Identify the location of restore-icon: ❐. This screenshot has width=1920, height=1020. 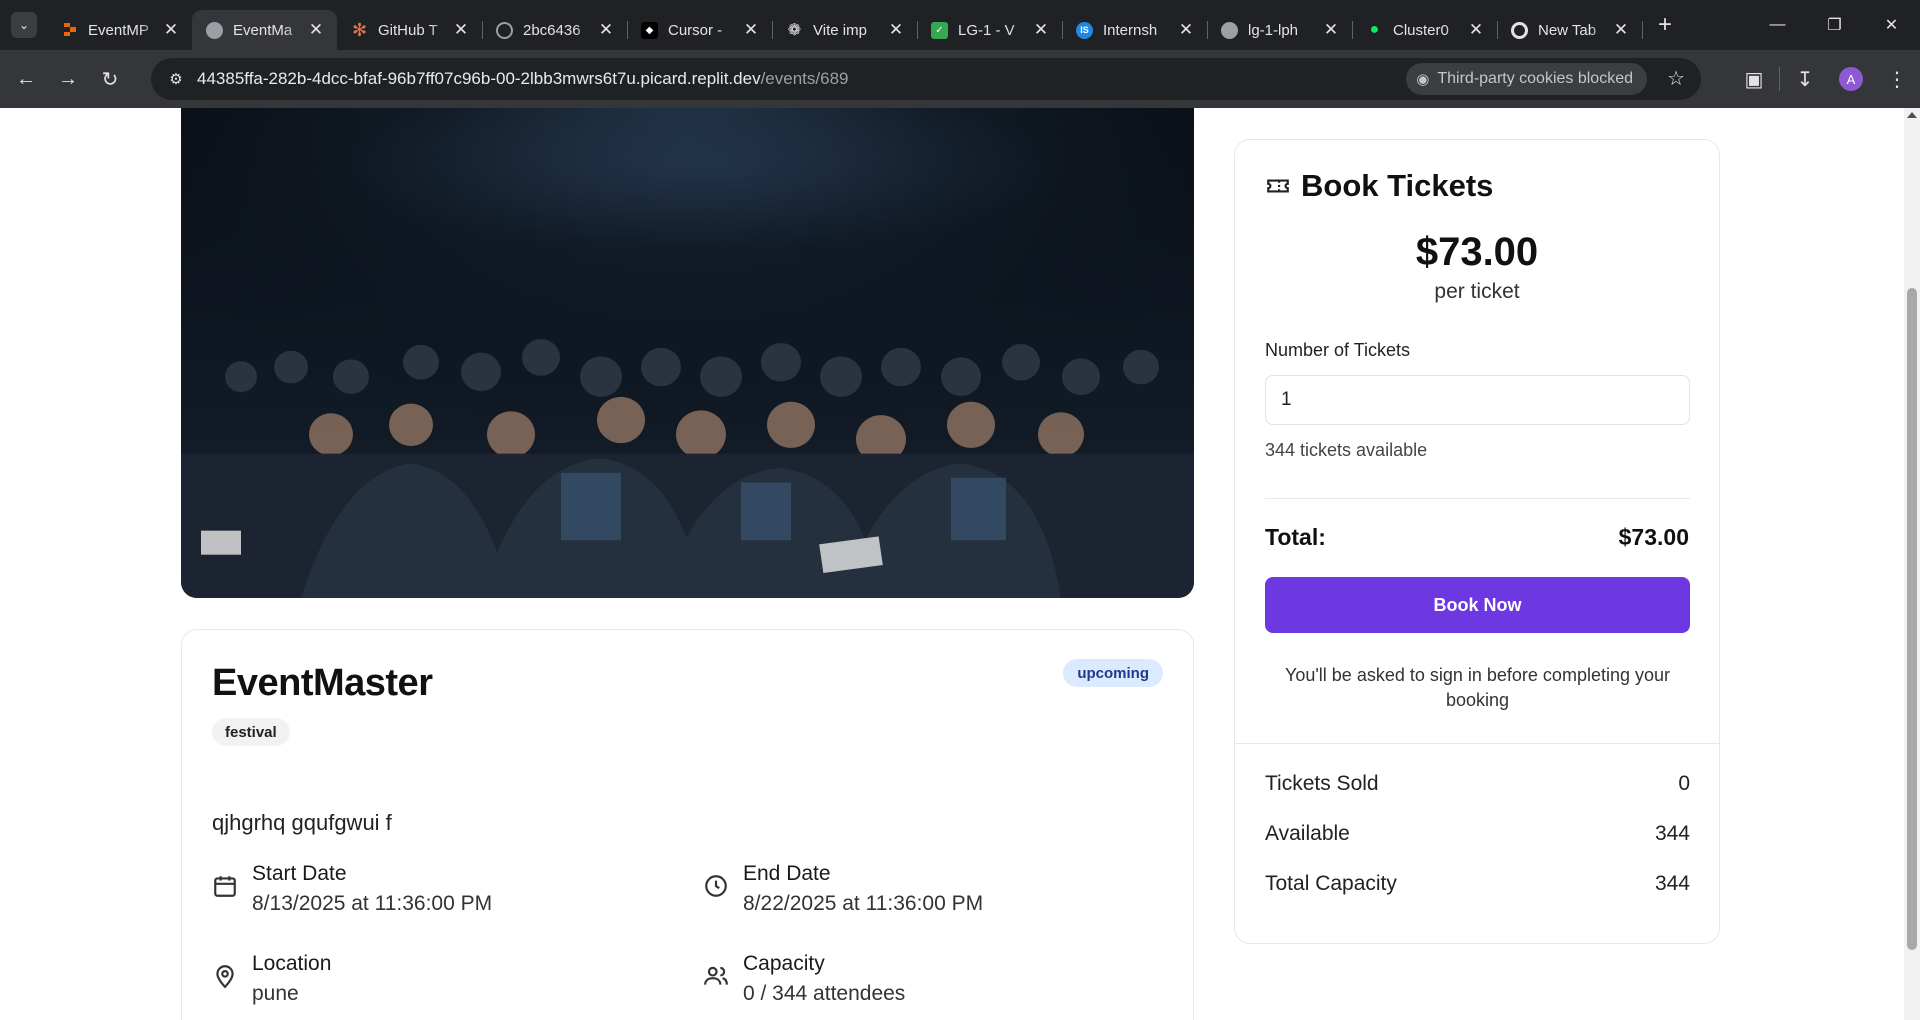
(1834, 25).